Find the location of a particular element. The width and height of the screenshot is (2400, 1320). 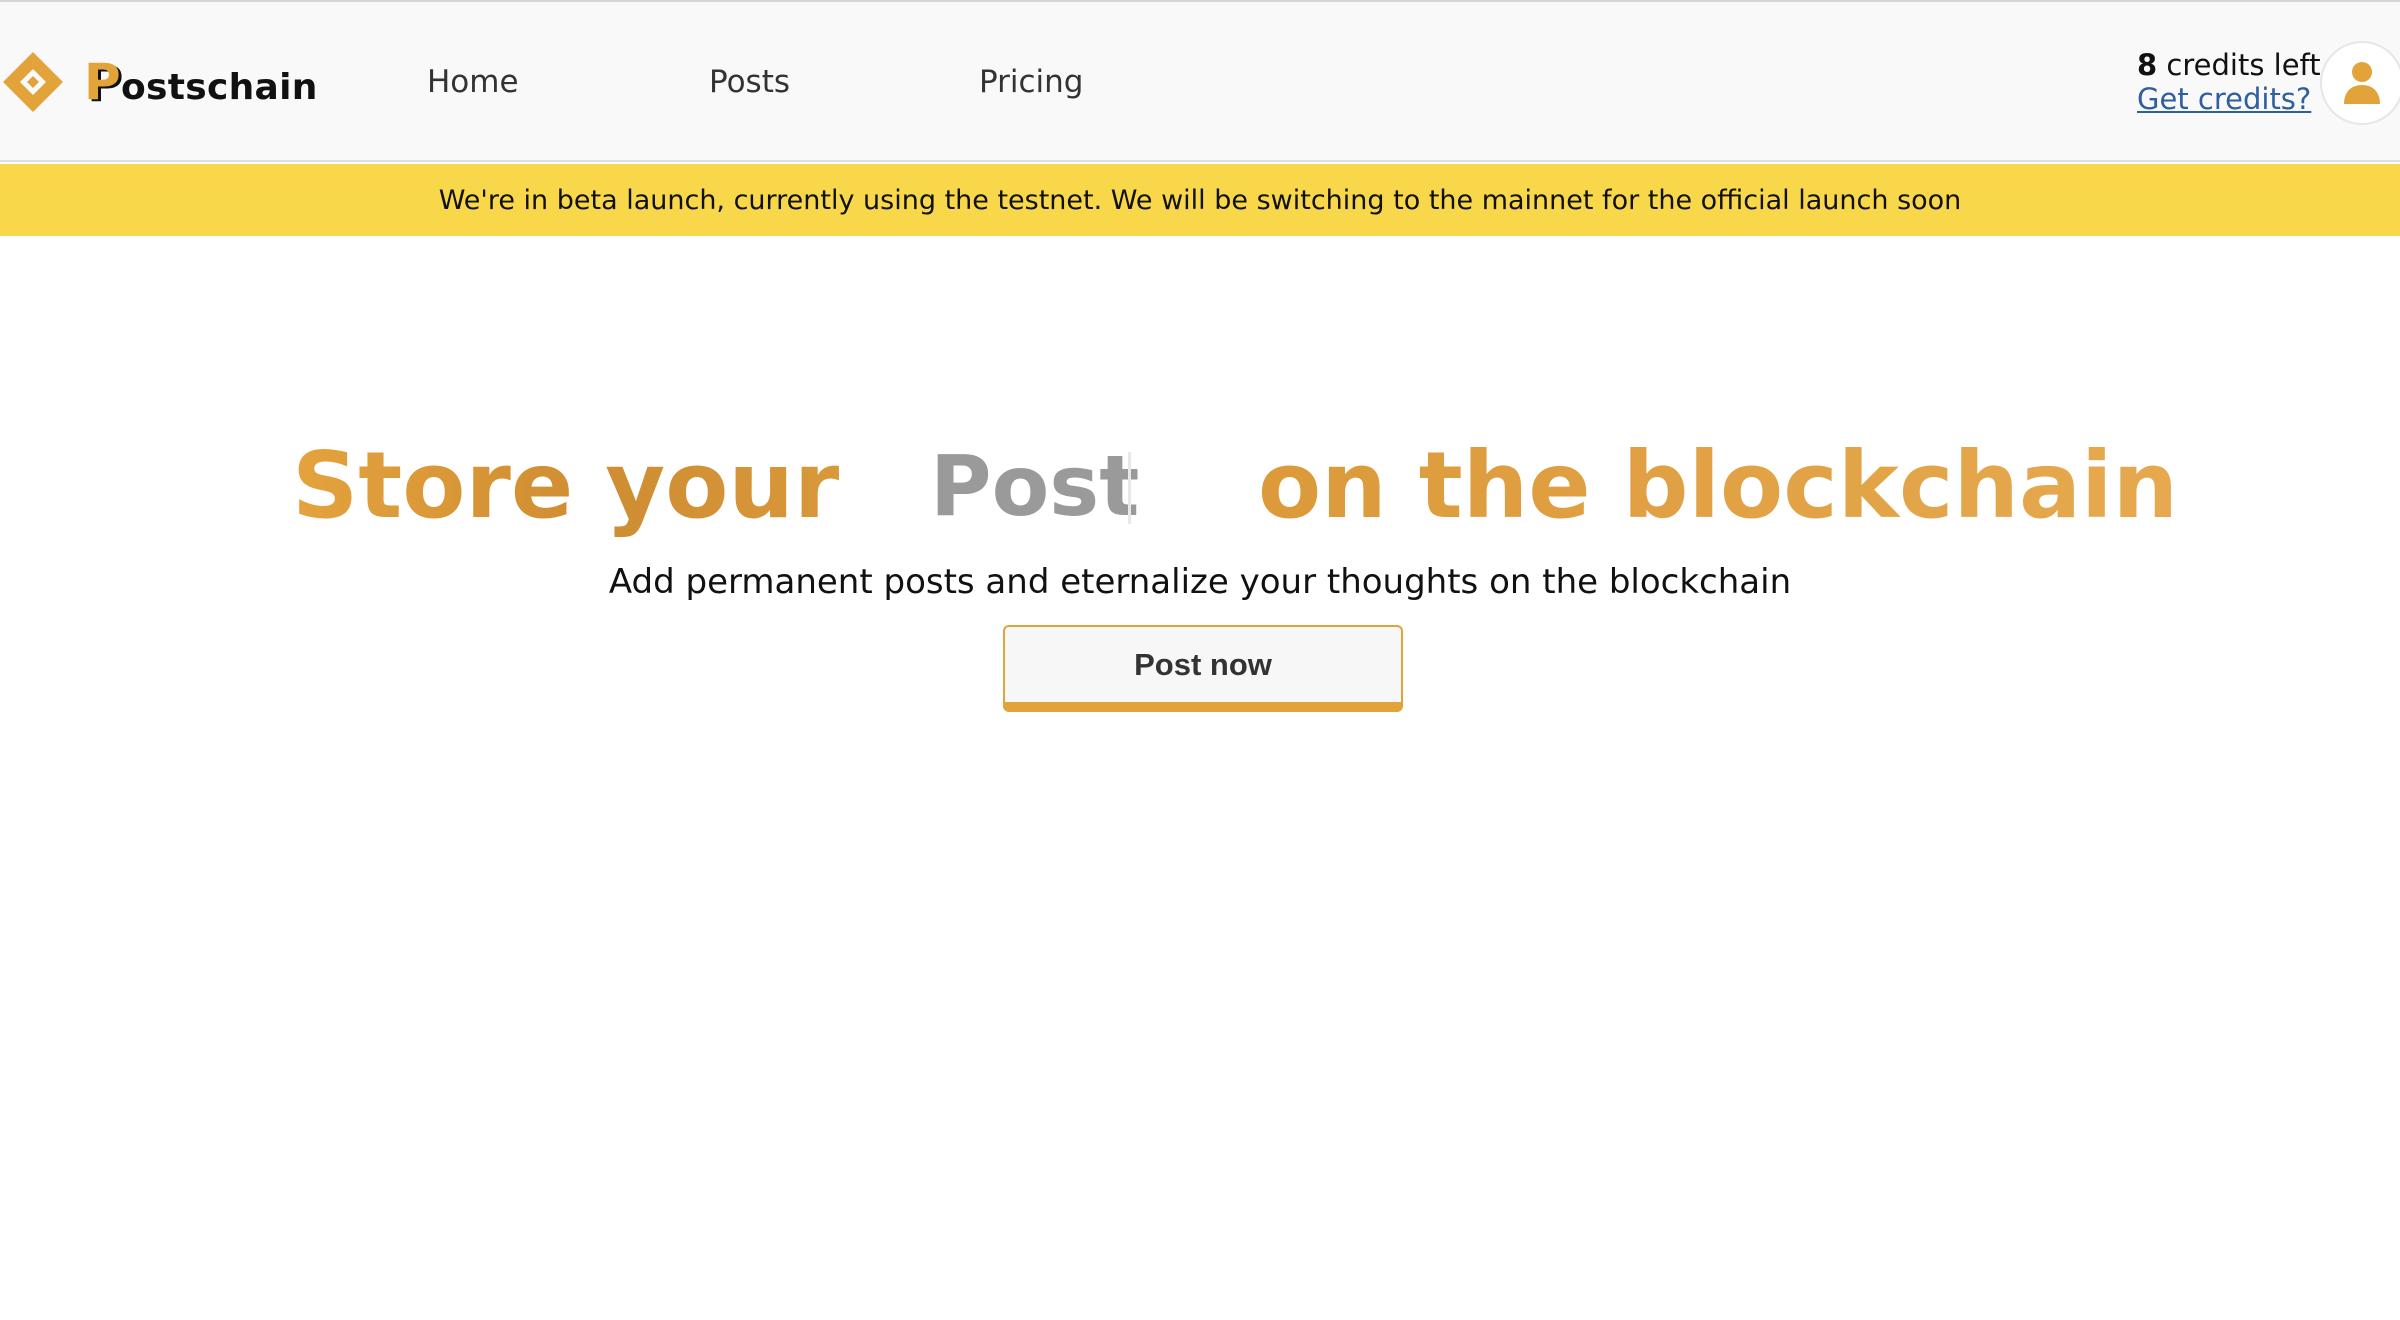

brand-name: Postschain is located at coordinates (201, 82).